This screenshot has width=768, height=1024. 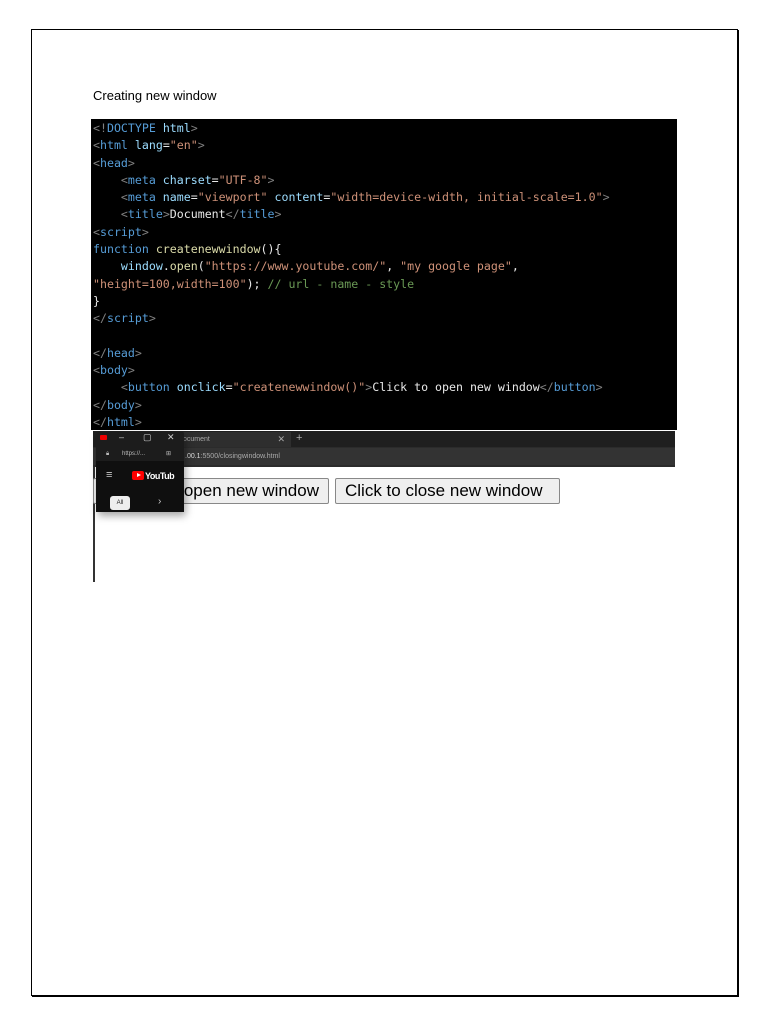 What do you see at coordinates (384, 163) in the screenshot?
I see `code-line: <head>` at bounding box center [384, 163].